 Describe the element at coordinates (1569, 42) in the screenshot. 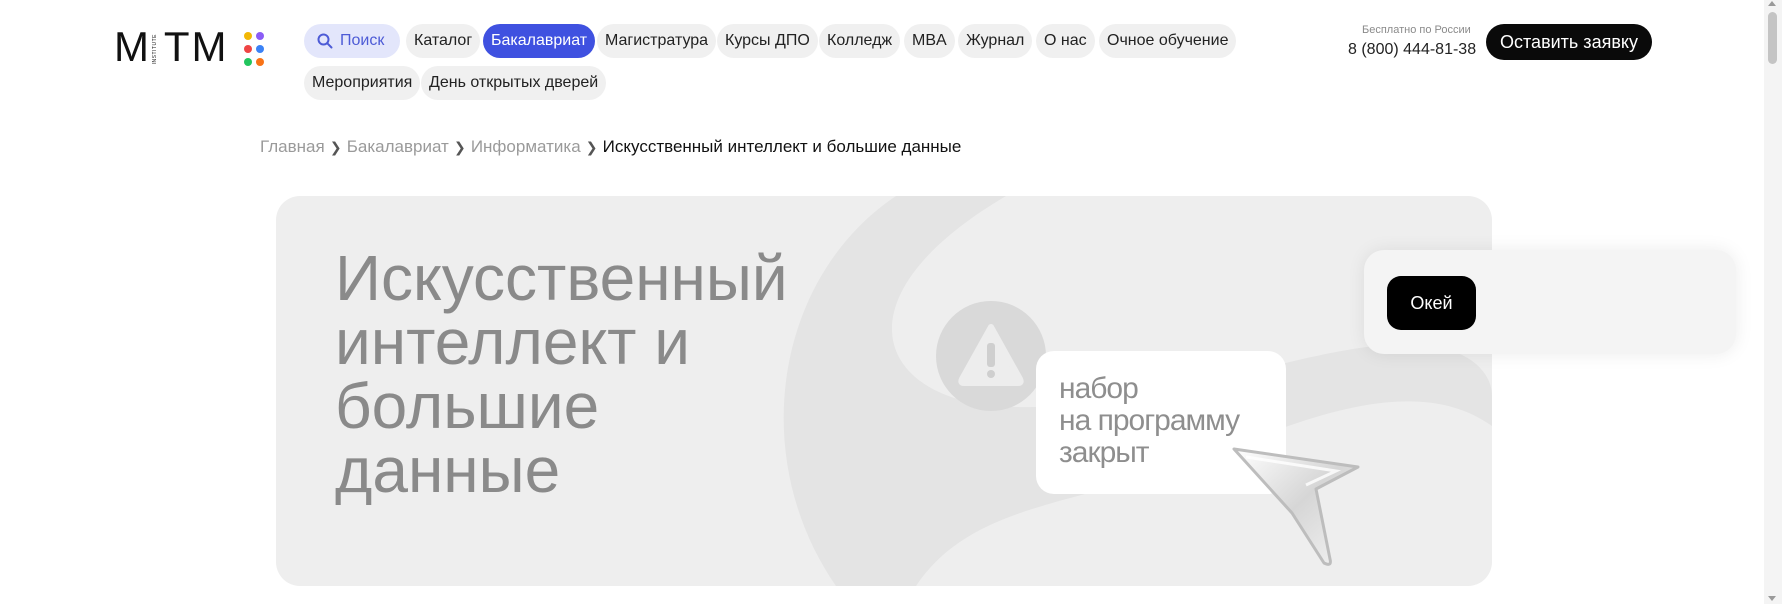

I see `submit-application-button: Оставить заявку` at that location.